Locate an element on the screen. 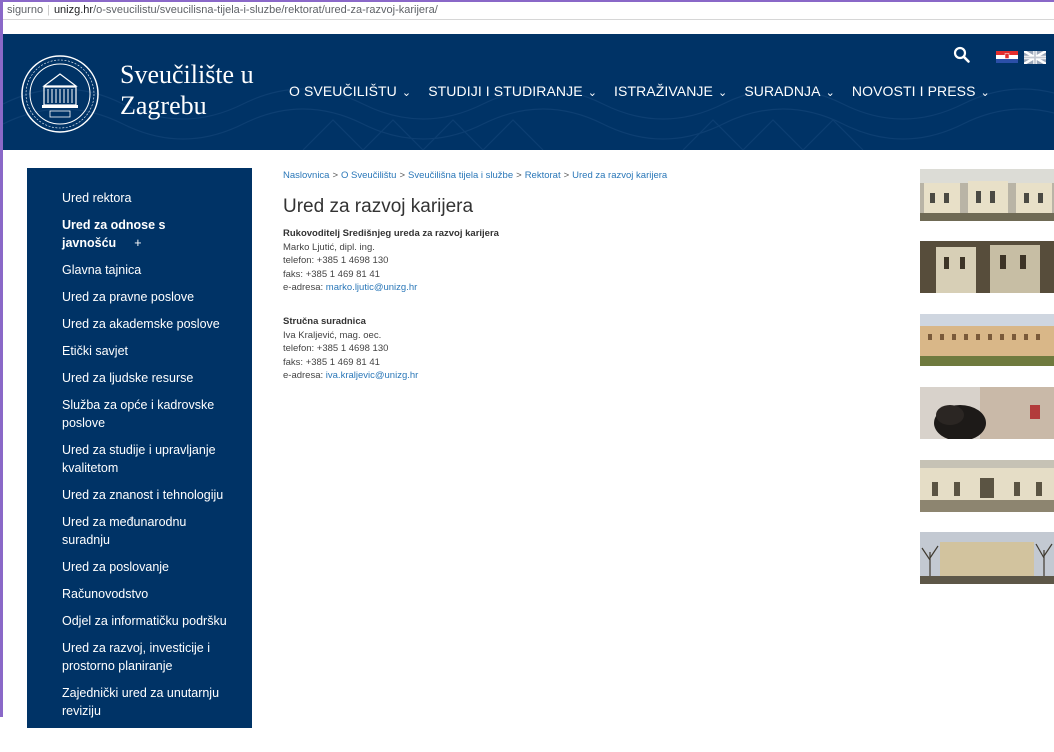  nav-label: SURADNJA is located at coordinates (782, 91).